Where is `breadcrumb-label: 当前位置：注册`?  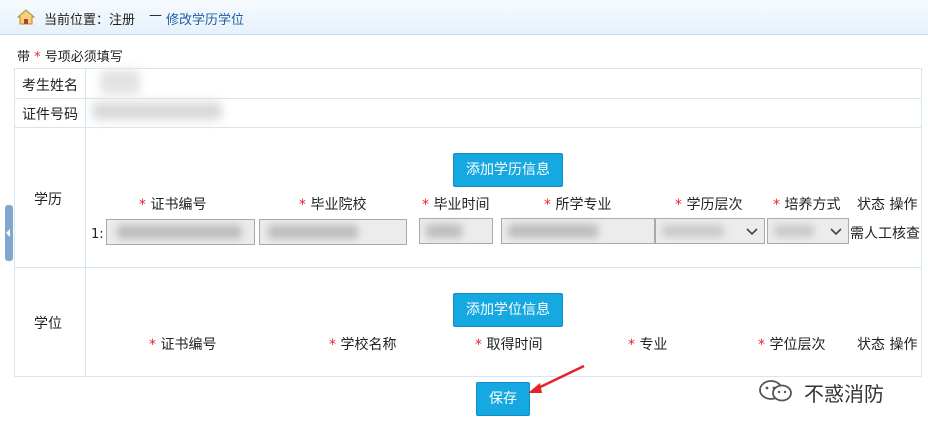 breadcrumb-label: 当前位置：注册 is located at coordinates (90, 20).